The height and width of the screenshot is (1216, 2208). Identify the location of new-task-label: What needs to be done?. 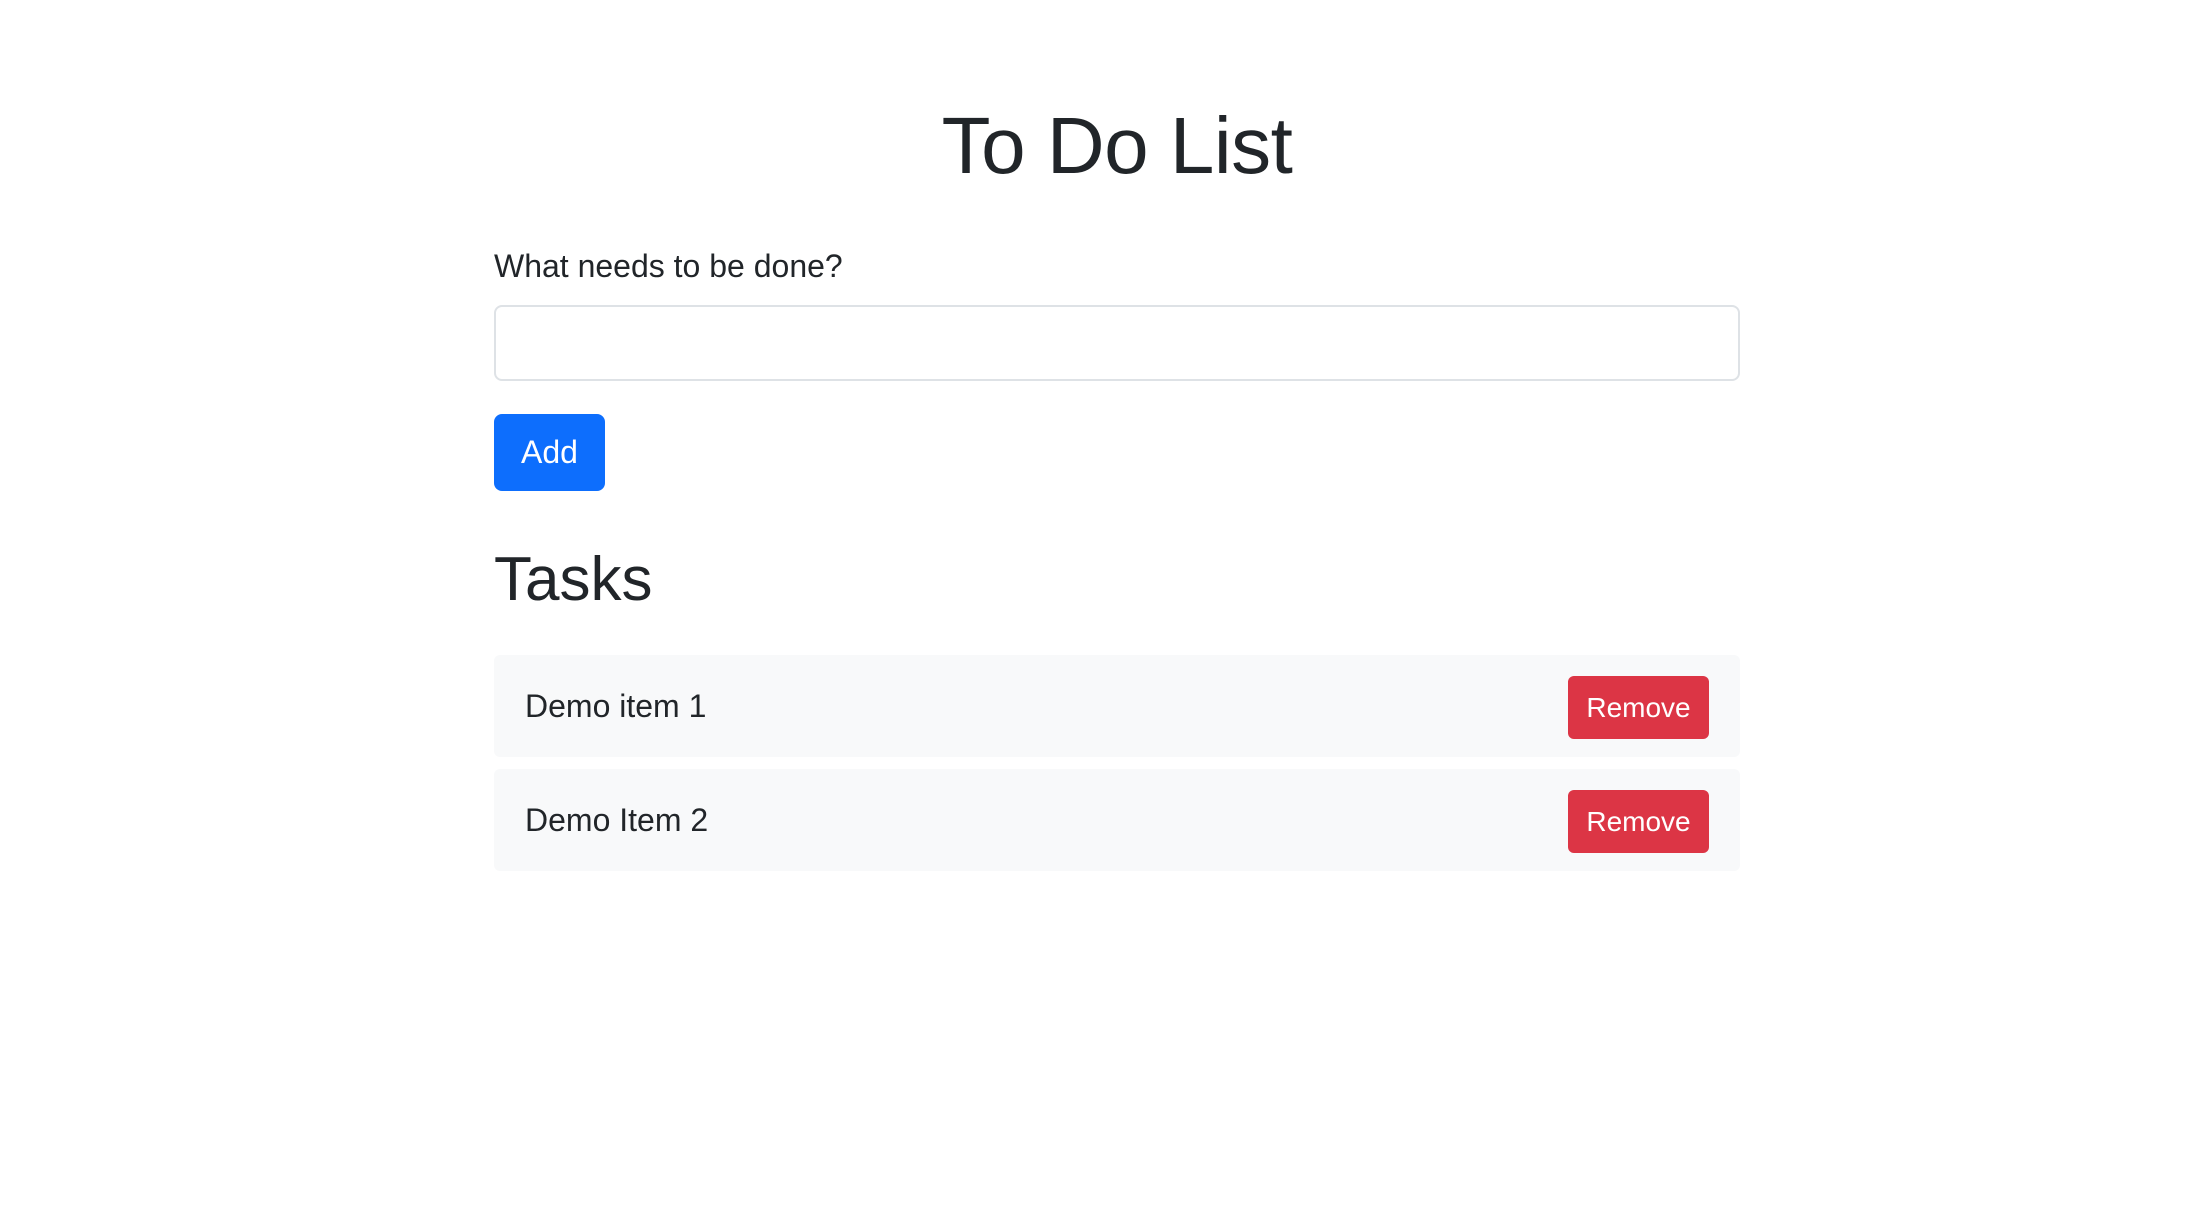
(668, 266).